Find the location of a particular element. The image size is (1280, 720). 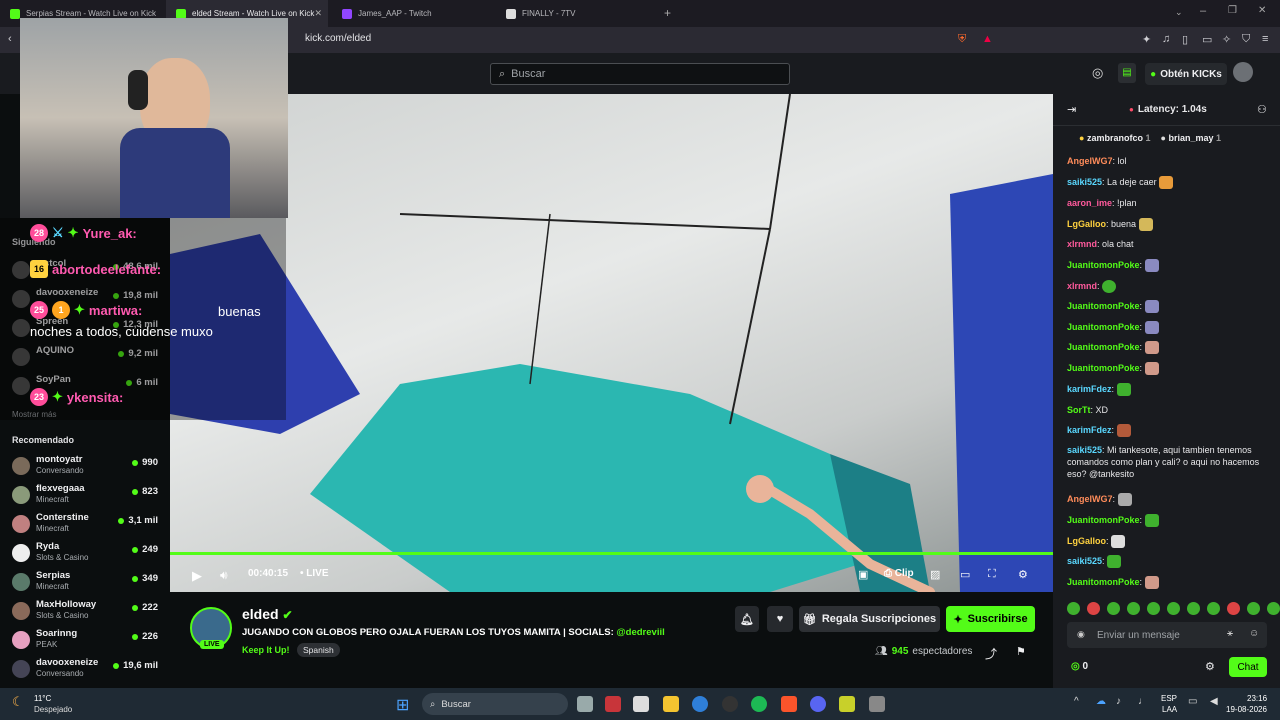

stats-icon: ▨ is located at coordinates (935, 574).